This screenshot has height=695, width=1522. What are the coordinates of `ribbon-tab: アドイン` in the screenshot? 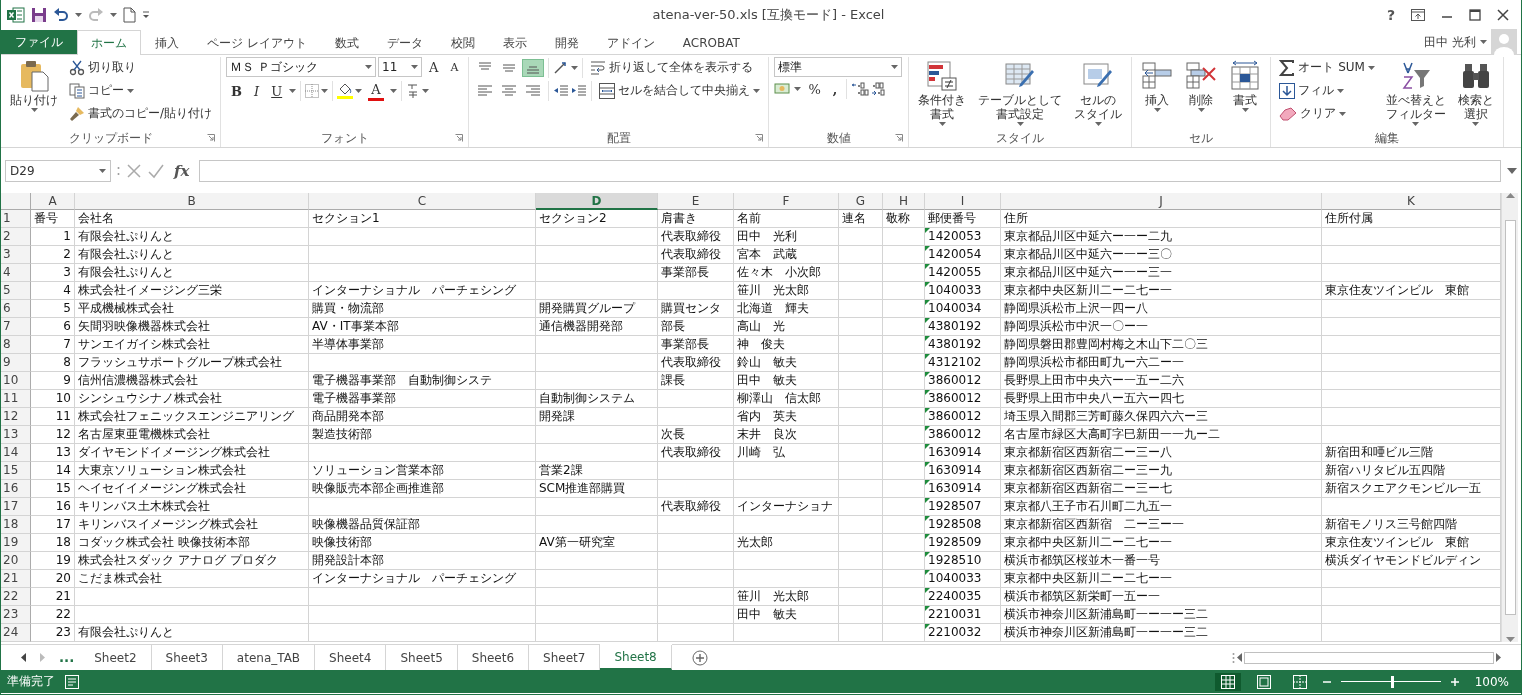 It's located at (630, 42).